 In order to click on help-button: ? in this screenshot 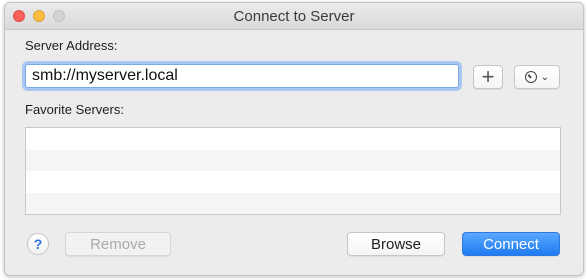, I will do `click(38, 244)`.